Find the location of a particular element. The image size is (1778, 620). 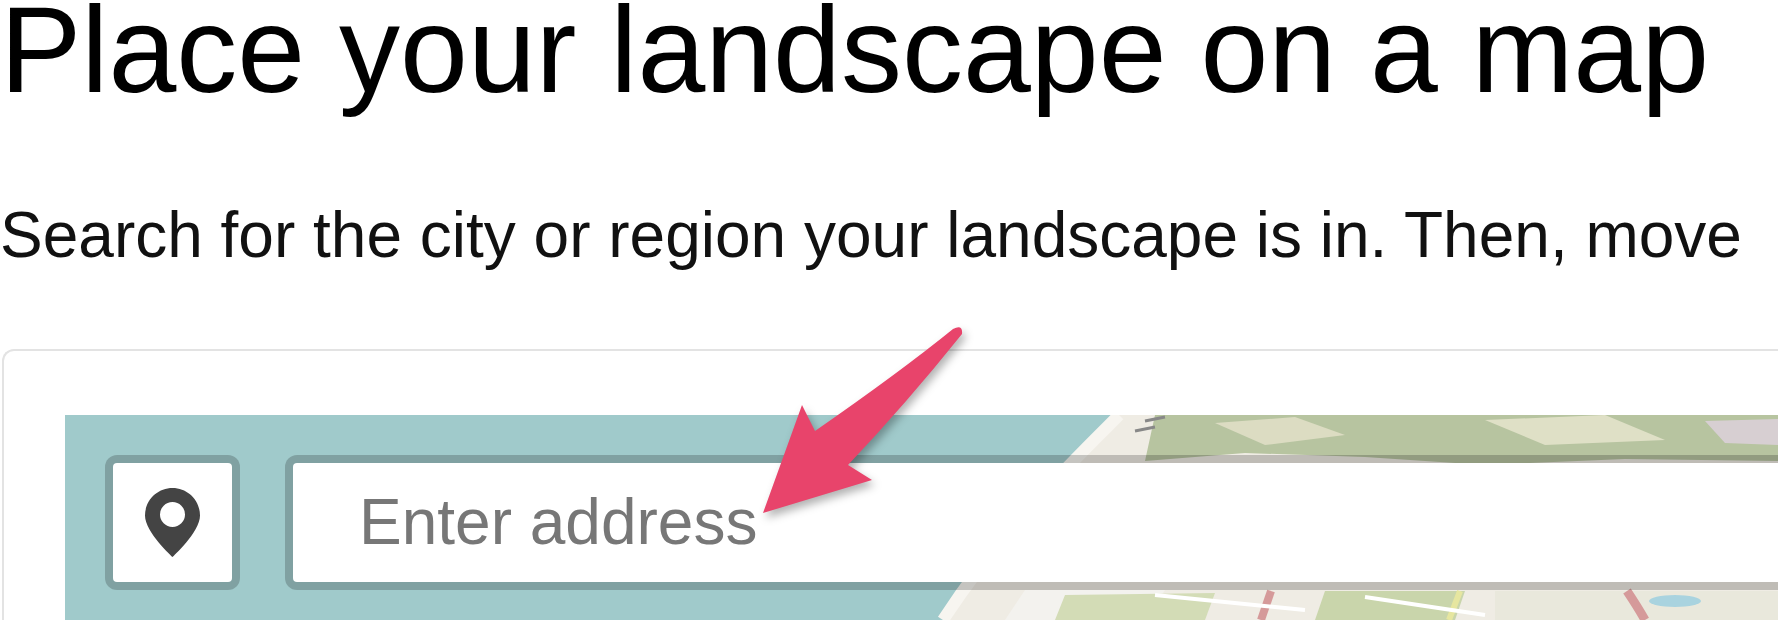

locate-button is located at coordinates (172, 522).